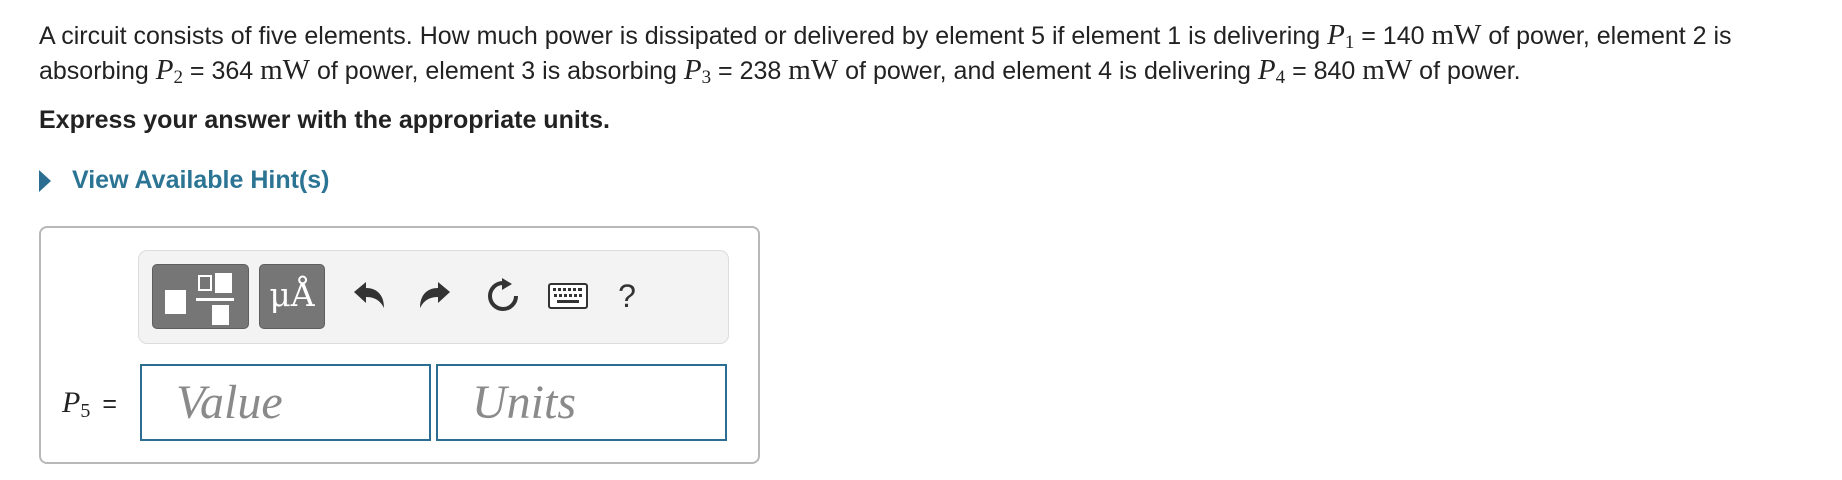  What do you see at coordinates (697, 71) in the screenshot?
I see `p3-symbol: P3` at bounding box center [697, 71].